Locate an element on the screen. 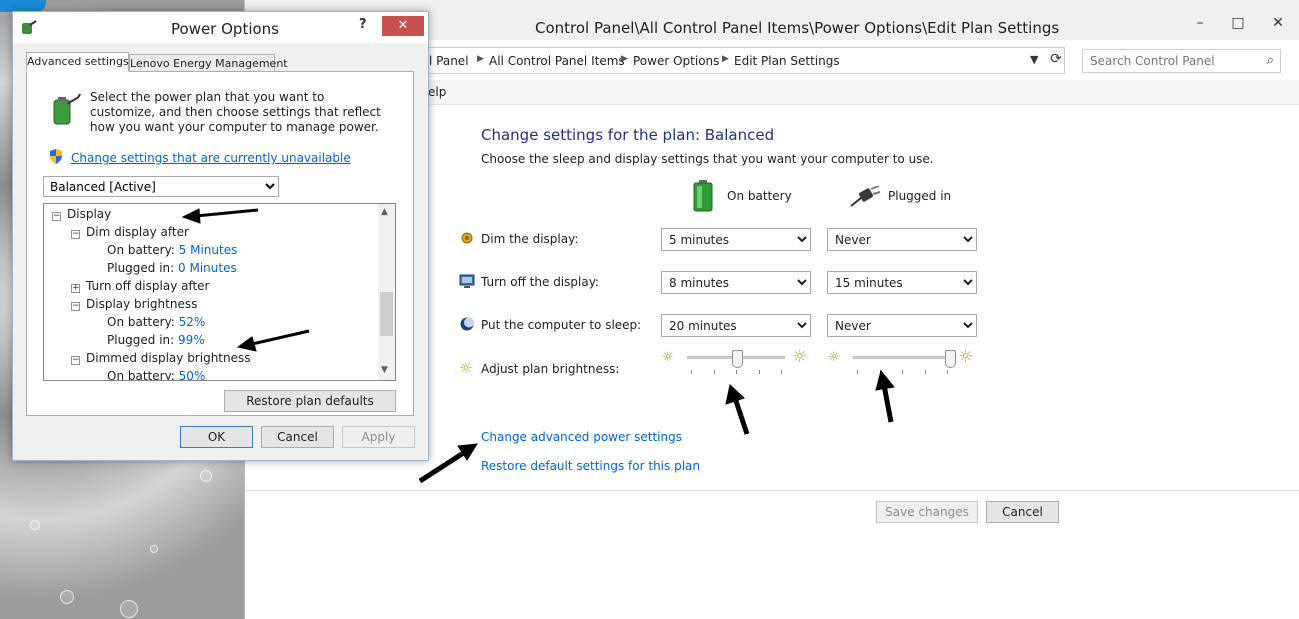 Image resolution: width=1299 pixels, height=619 pixels. menu-help: elp is located at coordinates (437, 92).